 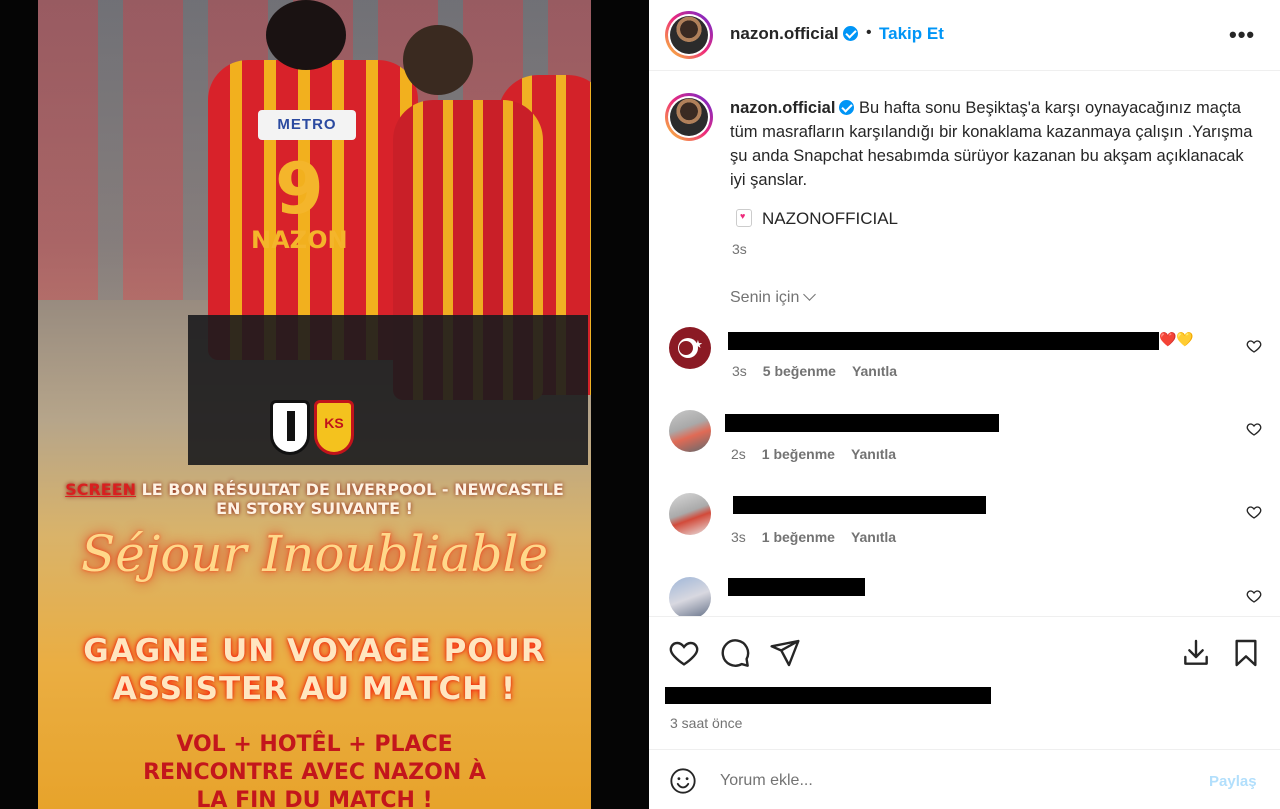 I want to click on prize-detail-3: LA FIN DU MATCH !, so click(x=314, y=798).